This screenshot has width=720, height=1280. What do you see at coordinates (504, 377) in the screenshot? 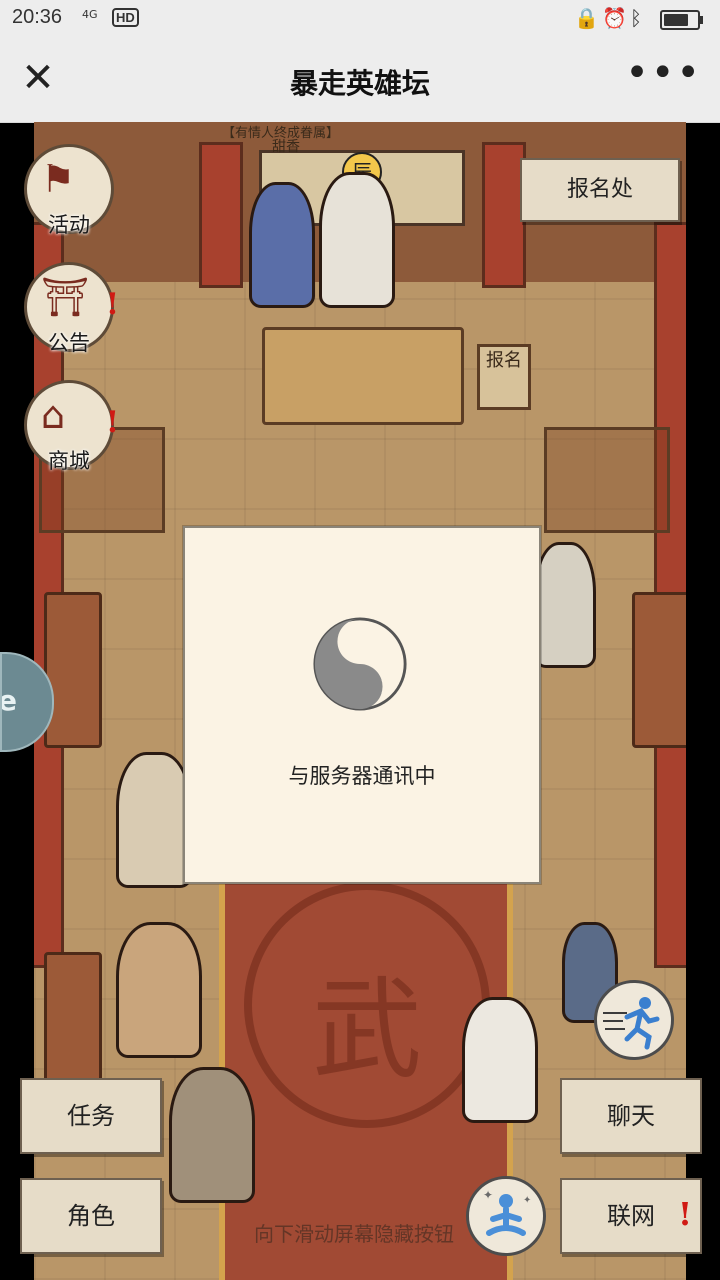
I see `desk-sign: 报名` at bounding box center [504, 377].